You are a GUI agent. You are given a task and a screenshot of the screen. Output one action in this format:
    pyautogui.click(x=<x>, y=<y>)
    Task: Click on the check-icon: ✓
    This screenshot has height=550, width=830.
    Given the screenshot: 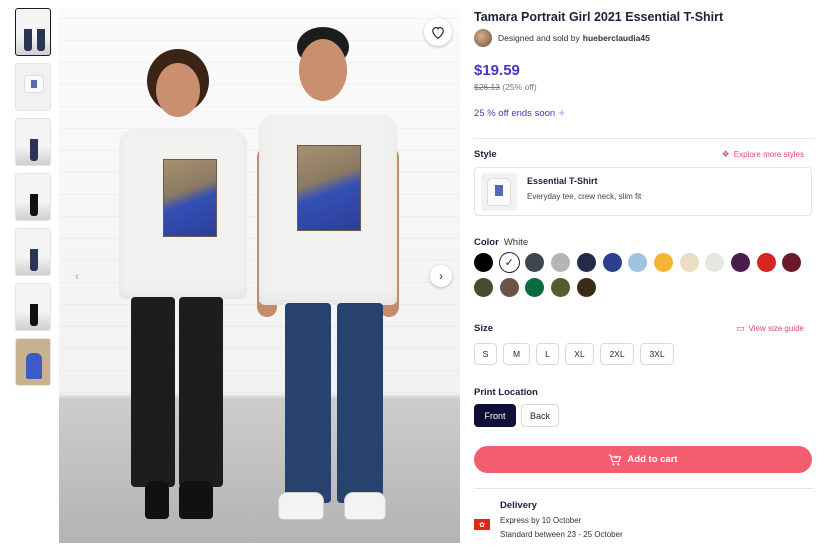 What is the action you would take?
    pyautogui.click(x=509, y=263)
    